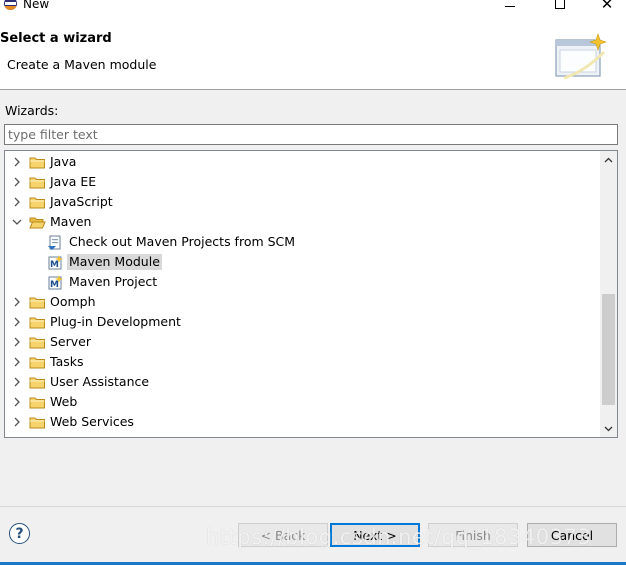 This screenshot has height=565, width=626. I want to click on chevron-up-icon, so click(608, 159).